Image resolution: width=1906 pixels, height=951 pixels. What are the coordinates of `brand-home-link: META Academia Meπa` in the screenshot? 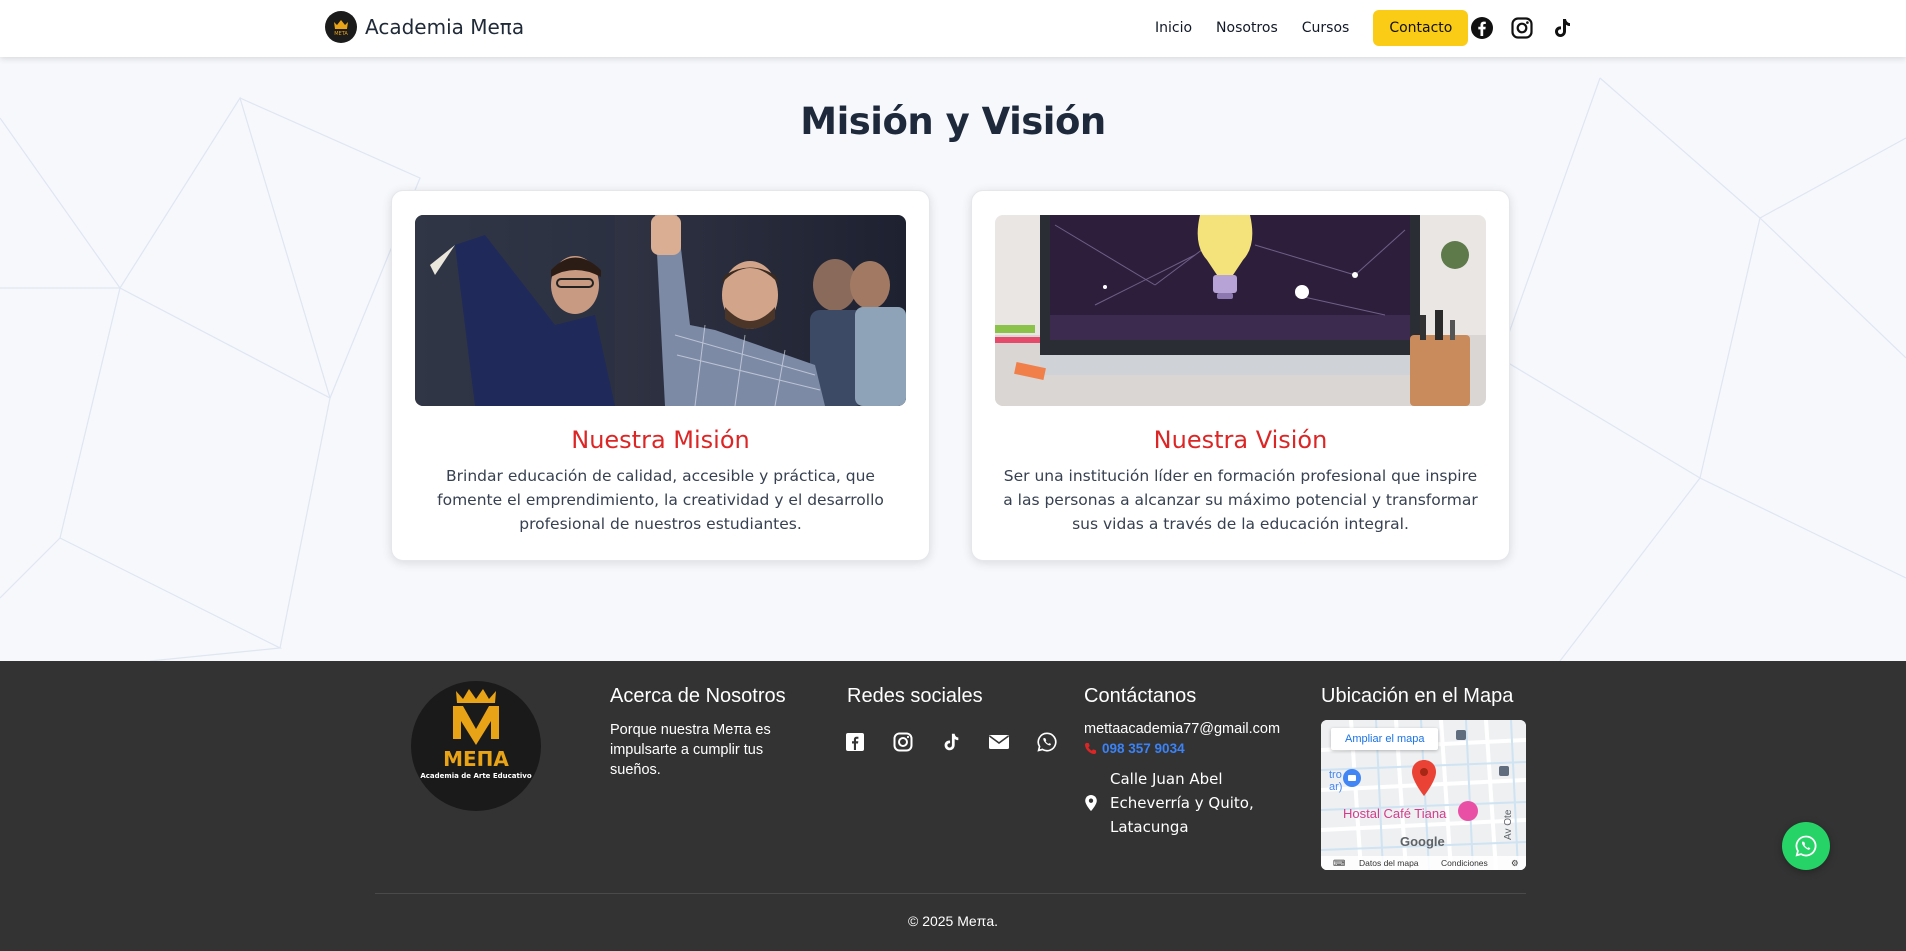 It's located at (424, 27).